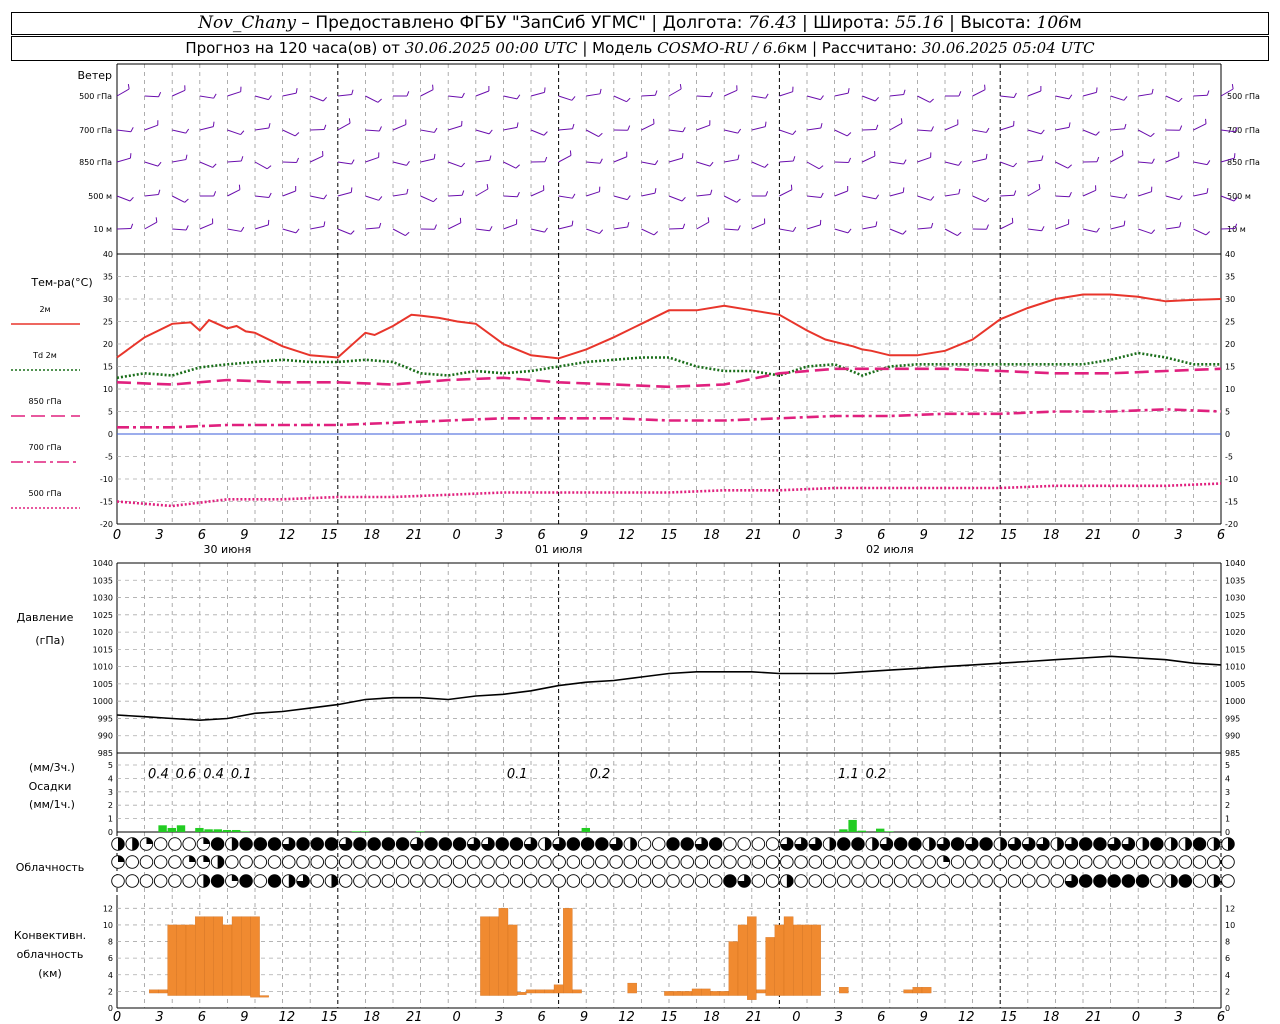  What do you see at coordinates (1232, 718) in the screenshot?
I see `pres-ytick-right: 995` at bounding box center [1232, 718].